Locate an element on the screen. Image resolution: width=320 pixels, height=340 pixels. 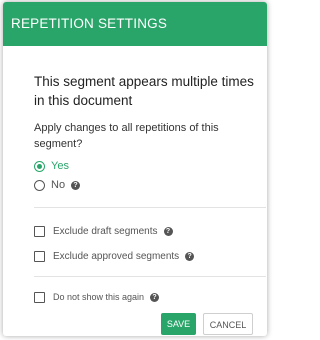
divider-top is located at coordinates (150, 207).